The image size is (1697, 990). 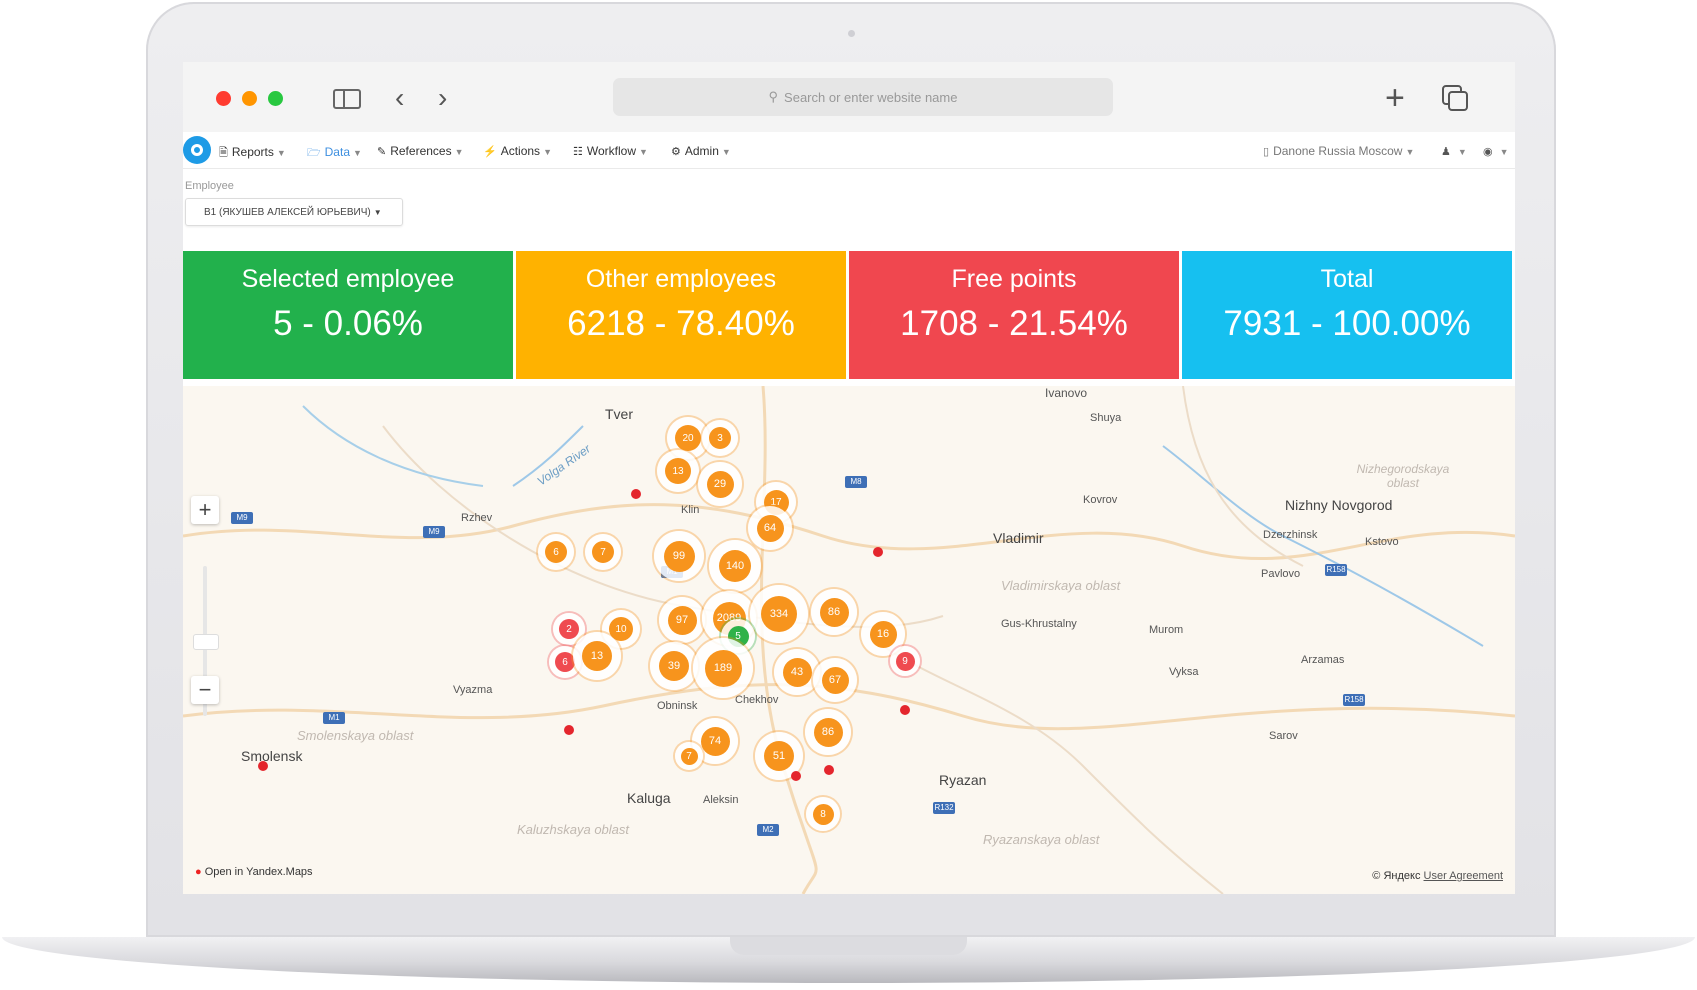 I want to click on cluster-count: 9, so click(x=905, y=661).